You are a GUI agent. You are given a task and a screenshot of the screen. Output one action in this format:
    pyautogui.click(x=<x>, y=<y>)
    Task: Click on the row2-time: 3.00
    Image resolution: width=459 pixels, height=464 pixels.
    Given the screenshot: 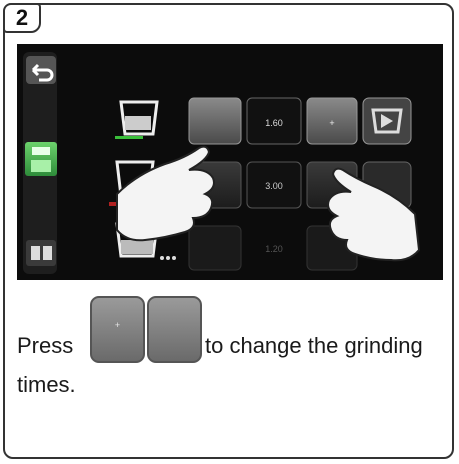 What is the action you would take?
    pyautogui.click(x=274, y=186)
    